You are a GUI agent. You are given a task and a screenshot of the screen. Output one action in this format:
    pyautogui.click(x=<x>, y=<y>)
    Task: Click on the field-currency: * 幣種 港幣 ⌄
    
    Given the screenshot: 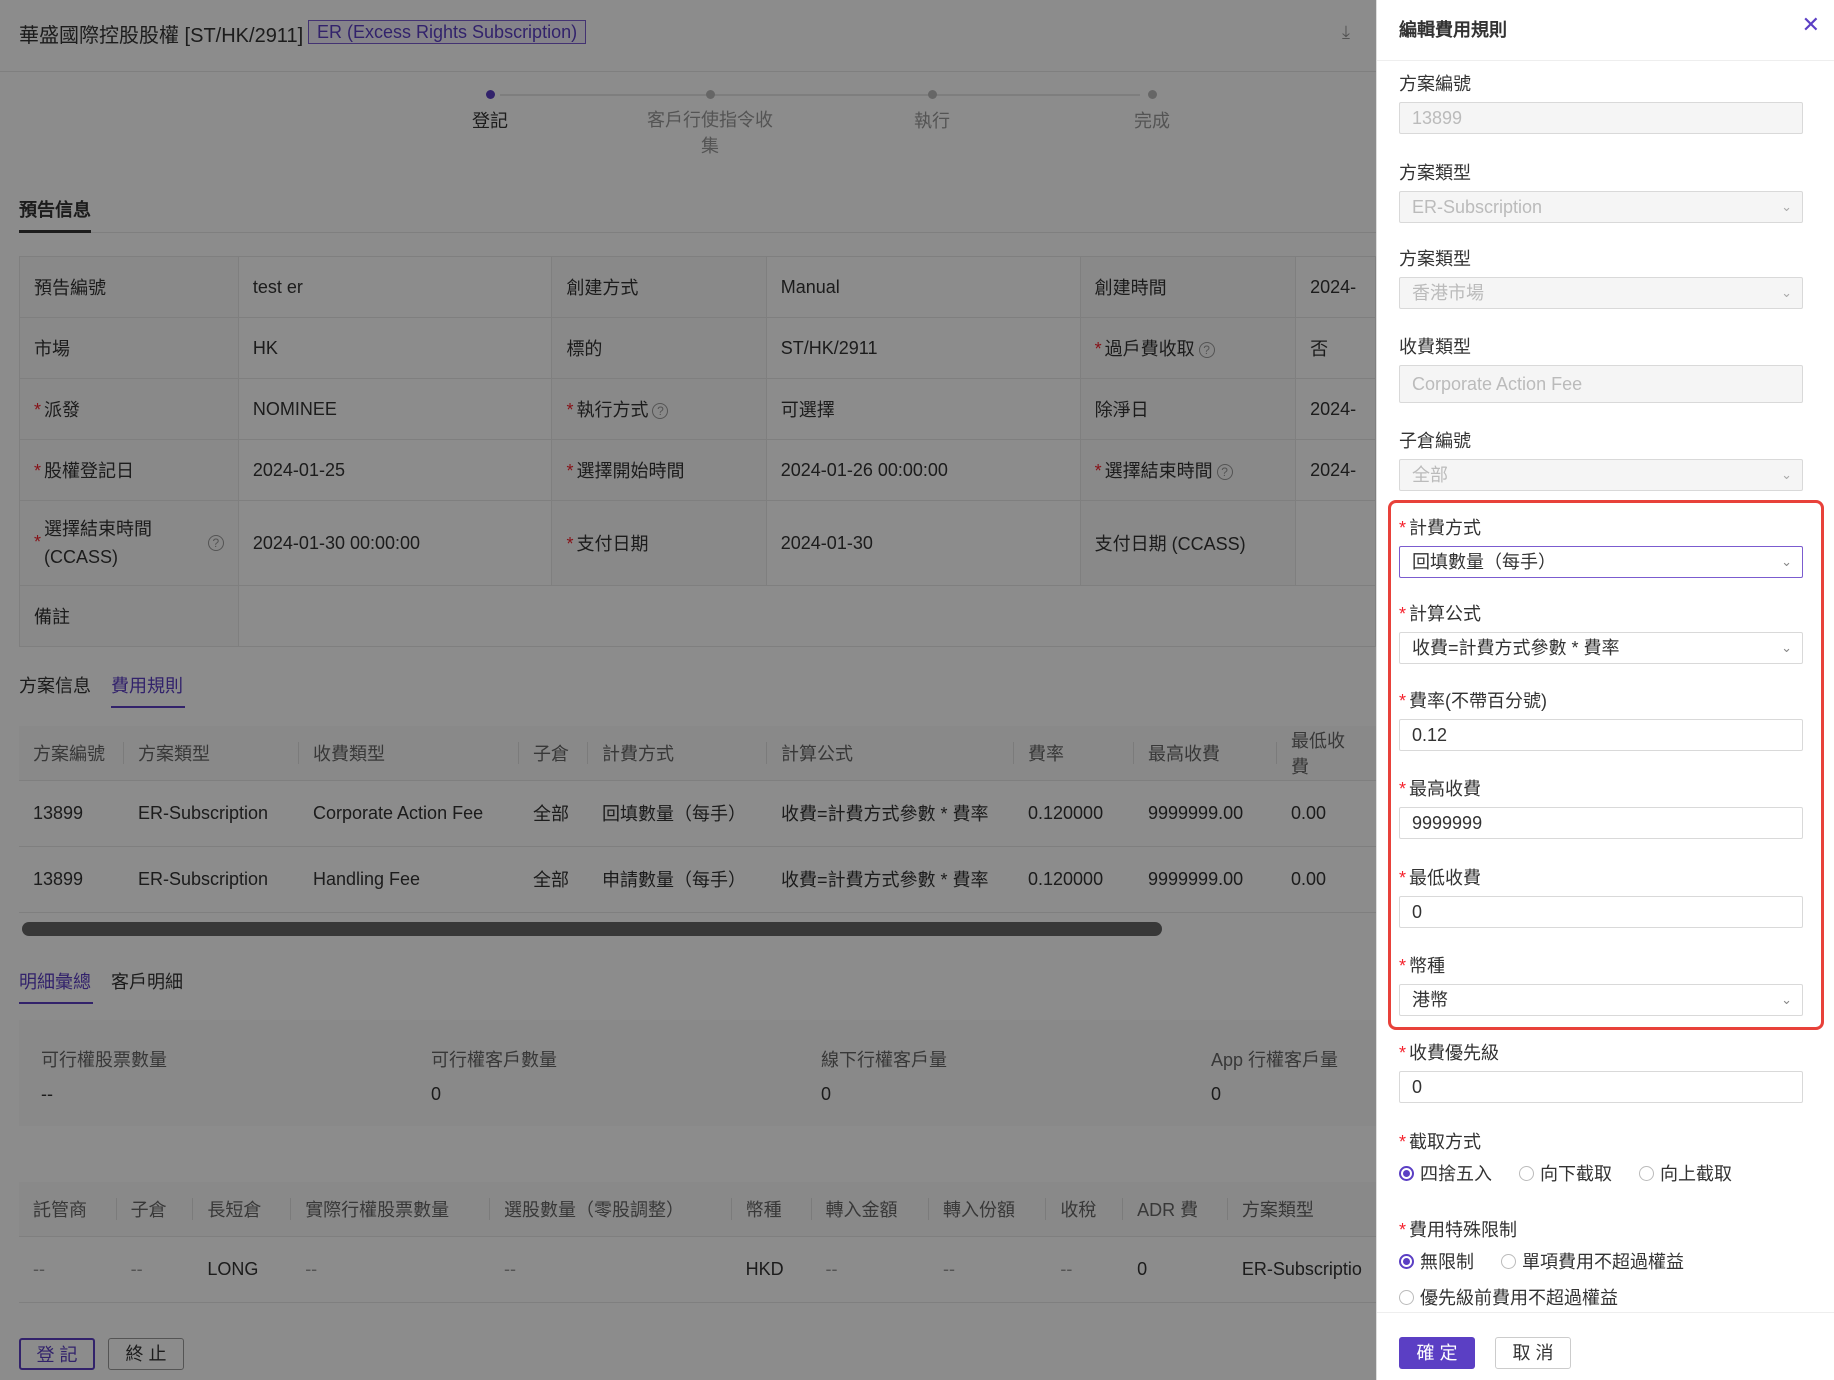 What is the action you would take?
    pyautogui.click(x=1601, y=984)
    